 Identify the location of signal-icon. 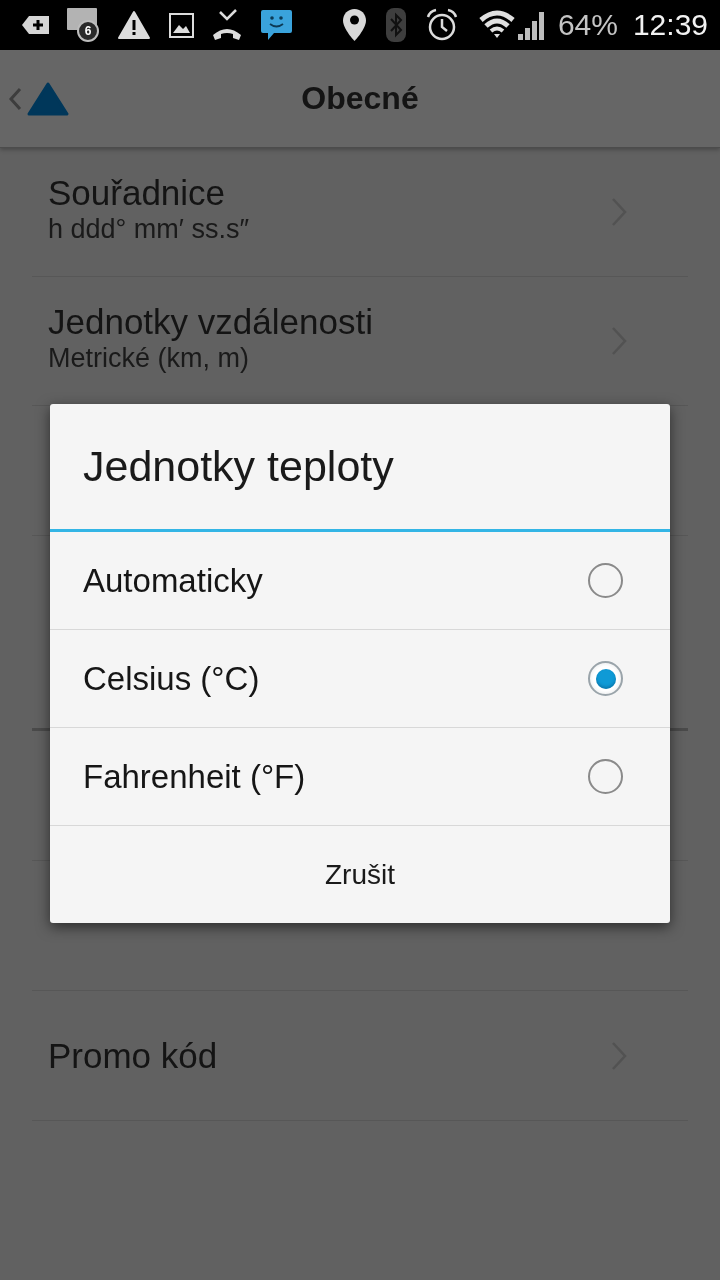
(530, 25).